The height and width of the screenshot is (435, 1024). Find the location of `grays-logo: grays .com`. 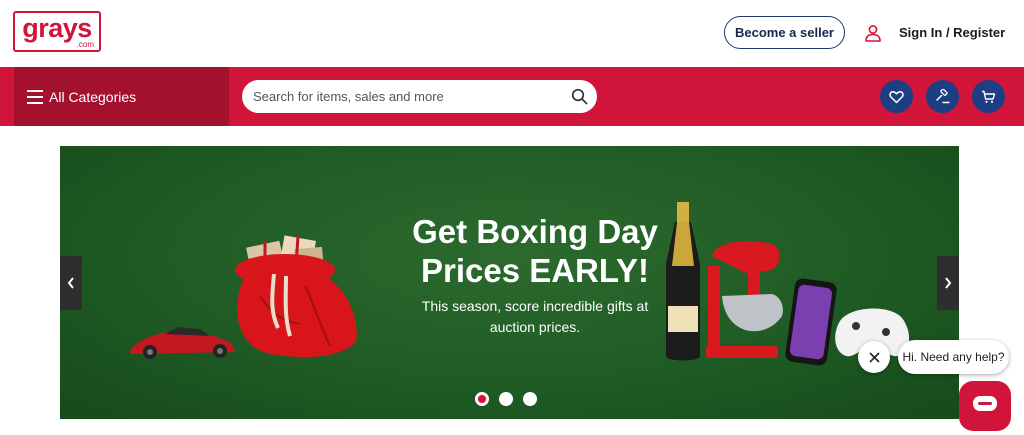

grays-logo: grays .com is located at coordinates (57, 31).